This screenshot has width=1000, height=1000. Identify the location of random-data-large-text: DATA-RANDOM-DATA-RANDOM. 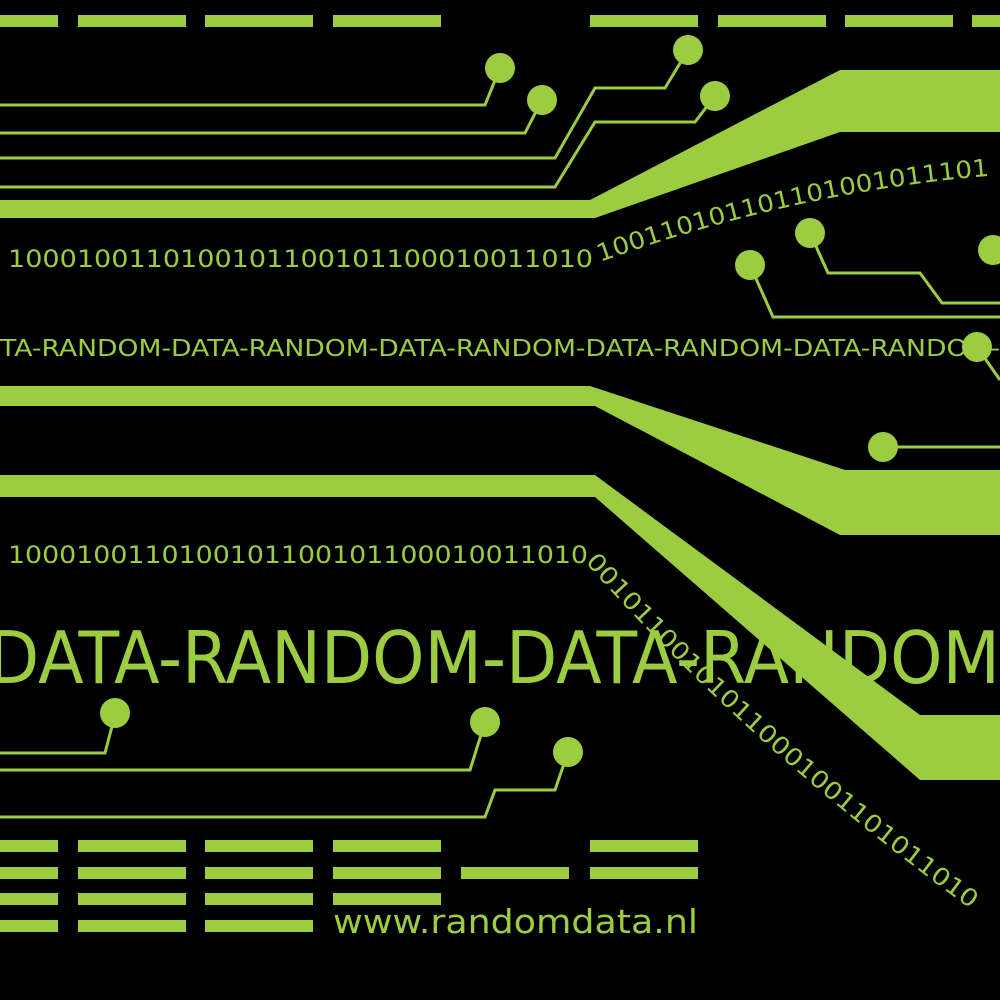
(500, 658).